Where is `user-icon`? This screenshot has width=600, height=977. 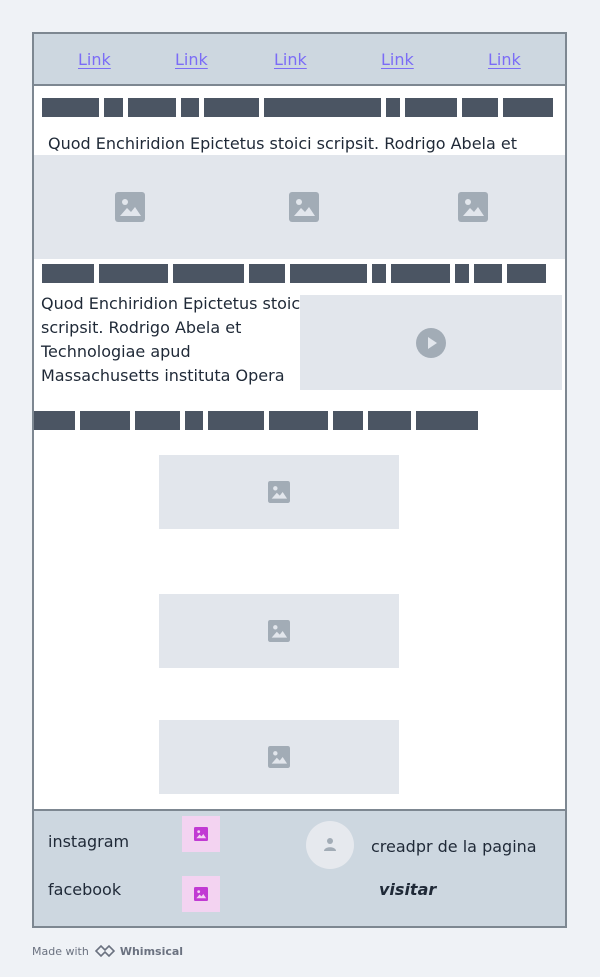
user-icon is located at coordinates (330, 844).